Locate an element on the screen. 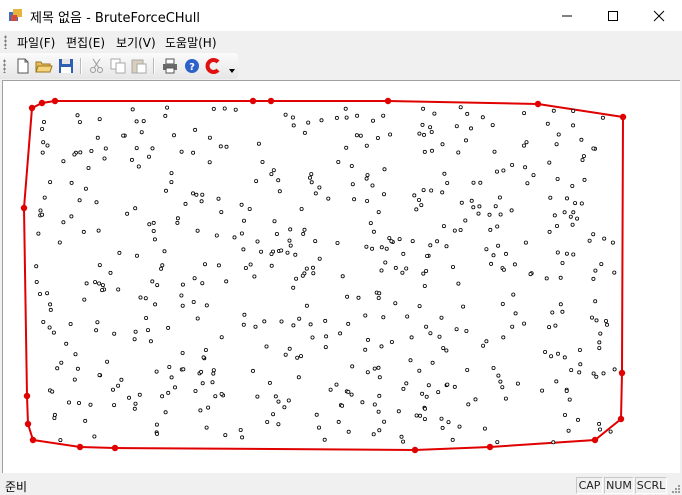 This screenshot has height=495, width=682. resize-grip-icon is located at coordinates (675, 488).